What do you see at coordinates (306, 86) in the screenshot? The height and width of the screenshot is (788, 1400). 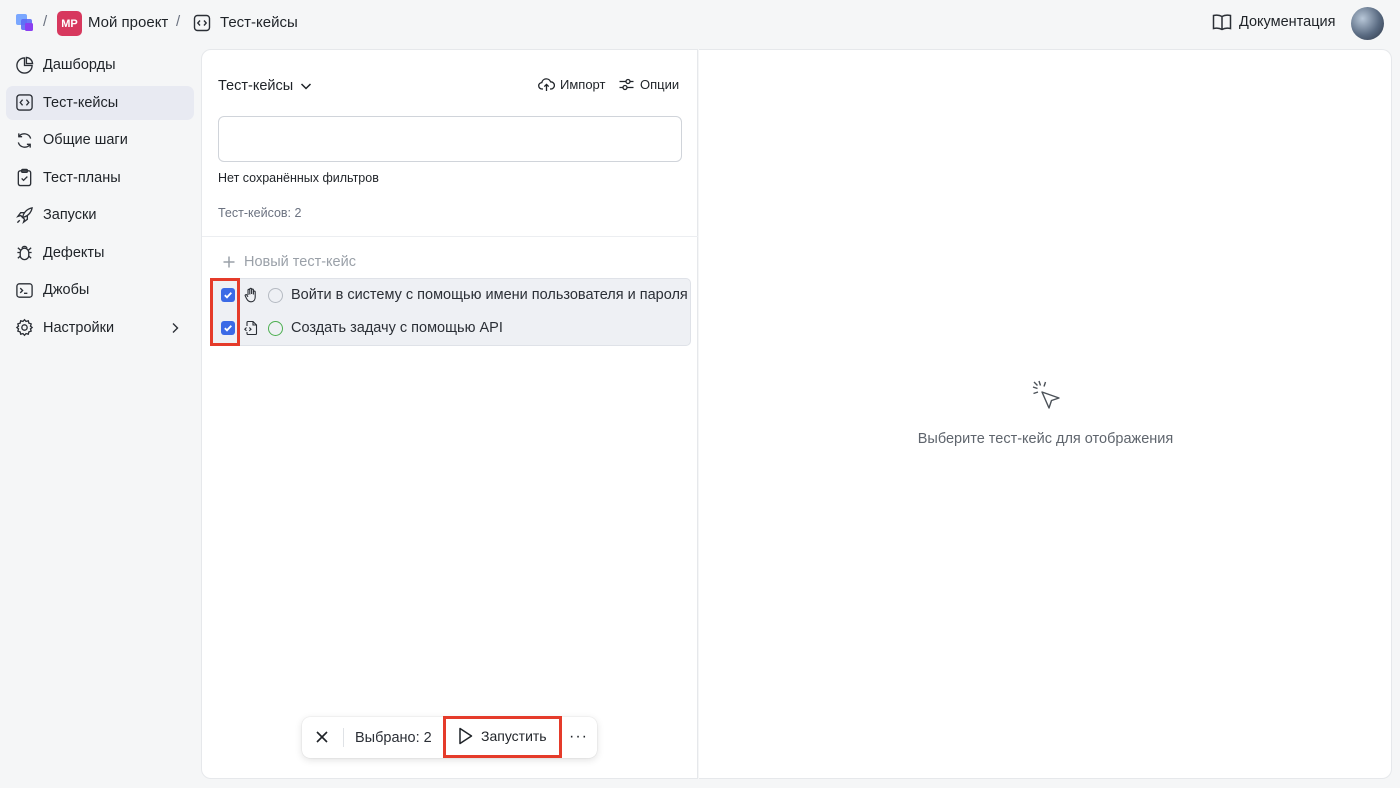 I see `chevron-down-icon` at bounding box center [306, 86].